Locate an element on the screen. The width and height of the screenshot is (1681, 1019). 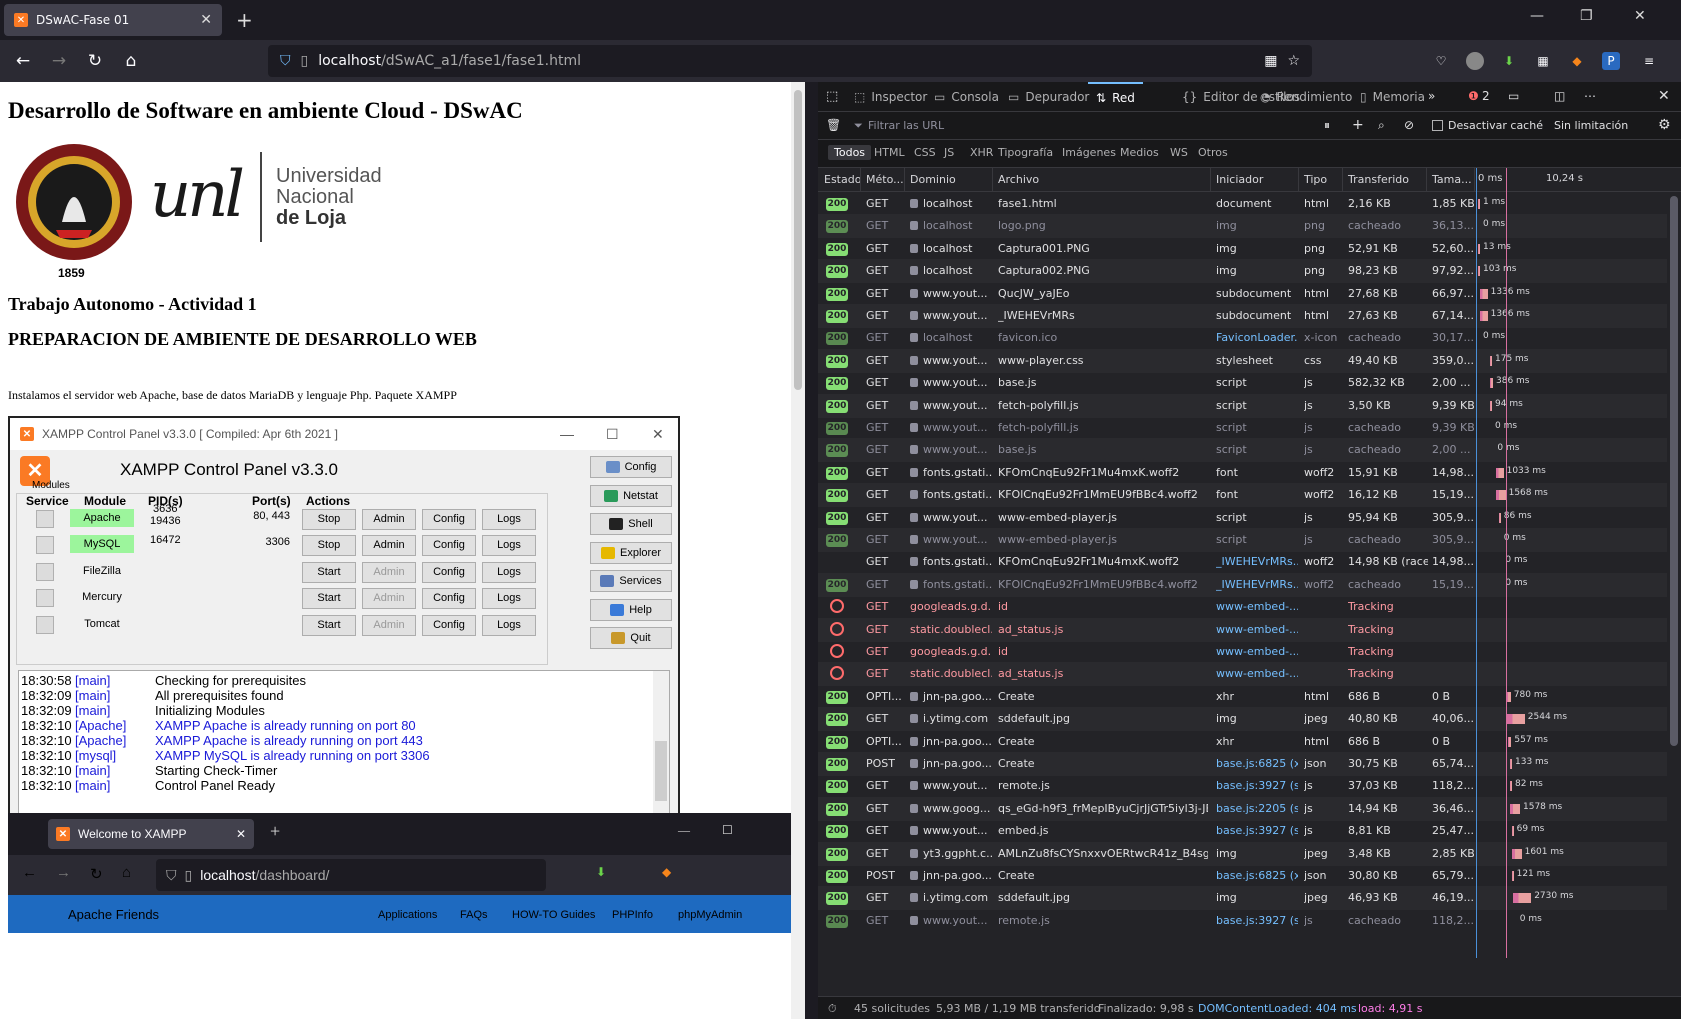
close-tab-icon: ✕ is located at coordinates (206, 20).